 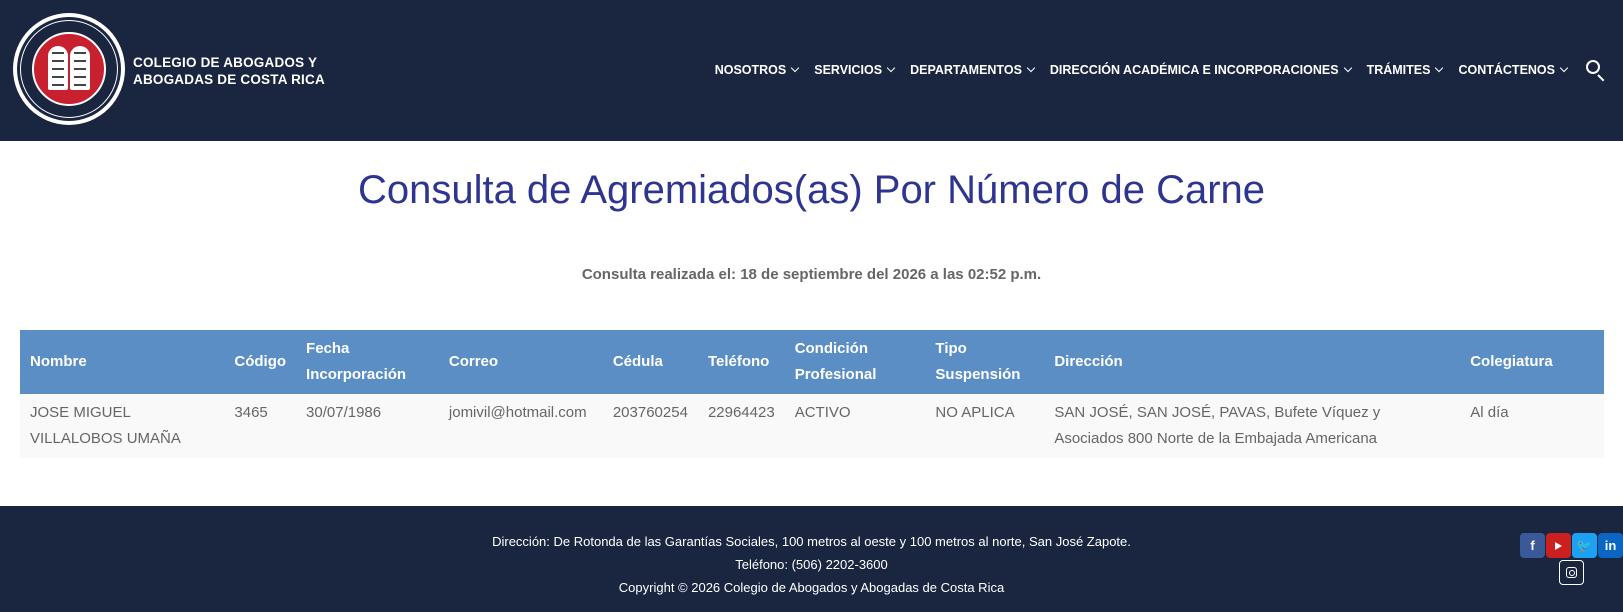 I want to click on brand-line-2: ABOGADAS DE COSTA RICA, so click(x=229, y=79).